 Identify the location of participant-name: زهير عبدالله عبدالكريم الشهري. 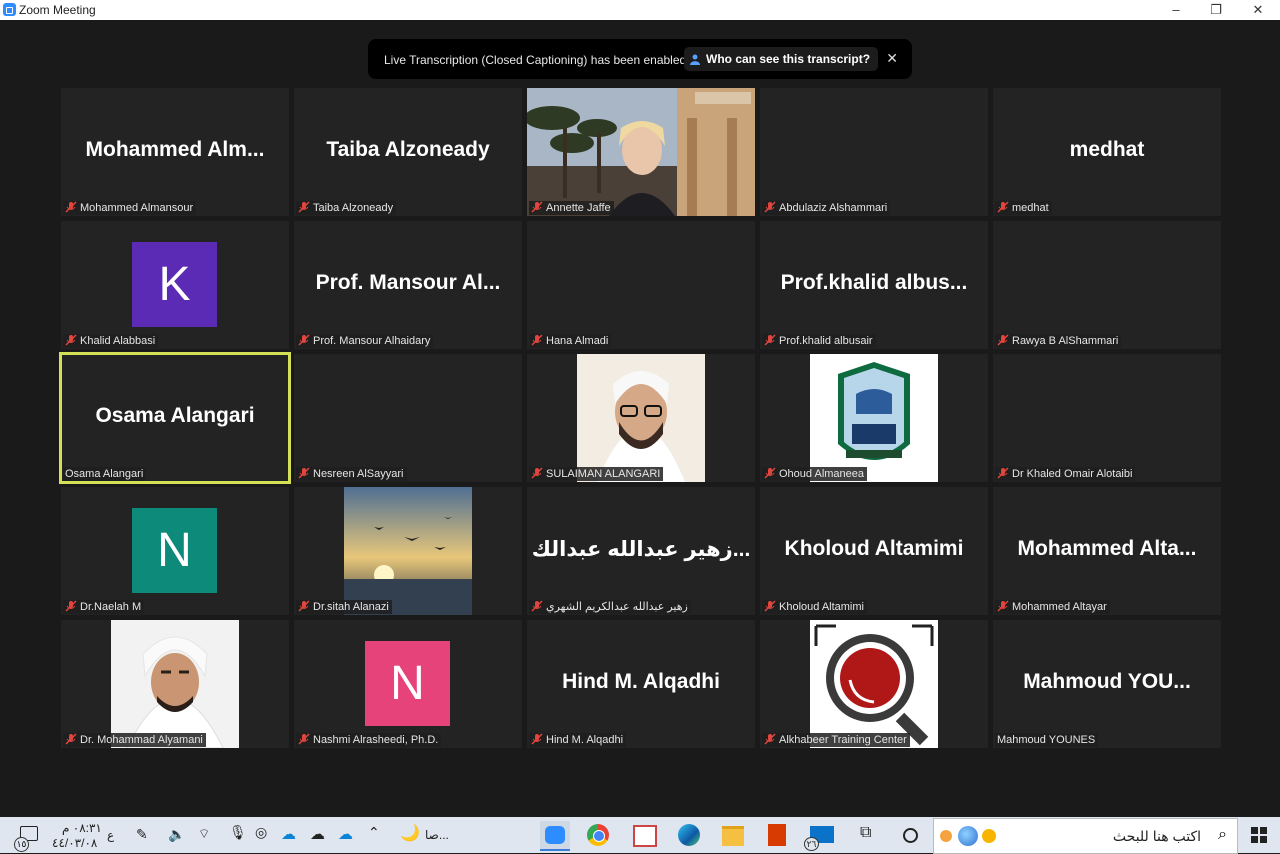
(617, 607).